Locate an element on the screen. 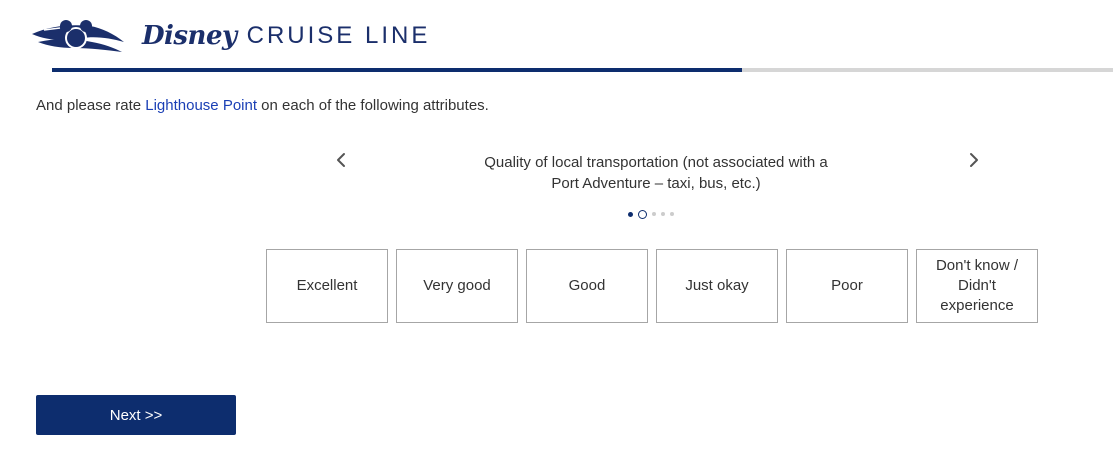  rating-option-label: Very good is located at coordinates (457, 285).